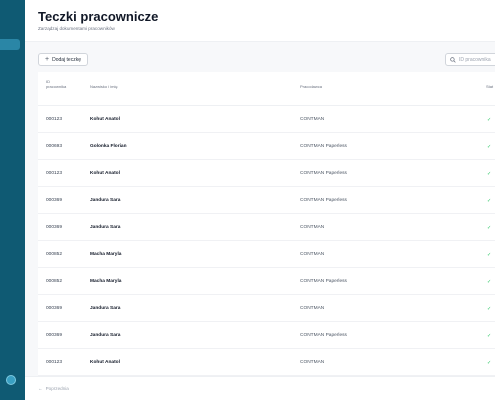 Image resolution: width=495 pixels, height=400 pixels. I want to click on previous-page-button: ← Poprzednia, so click(53, 388).